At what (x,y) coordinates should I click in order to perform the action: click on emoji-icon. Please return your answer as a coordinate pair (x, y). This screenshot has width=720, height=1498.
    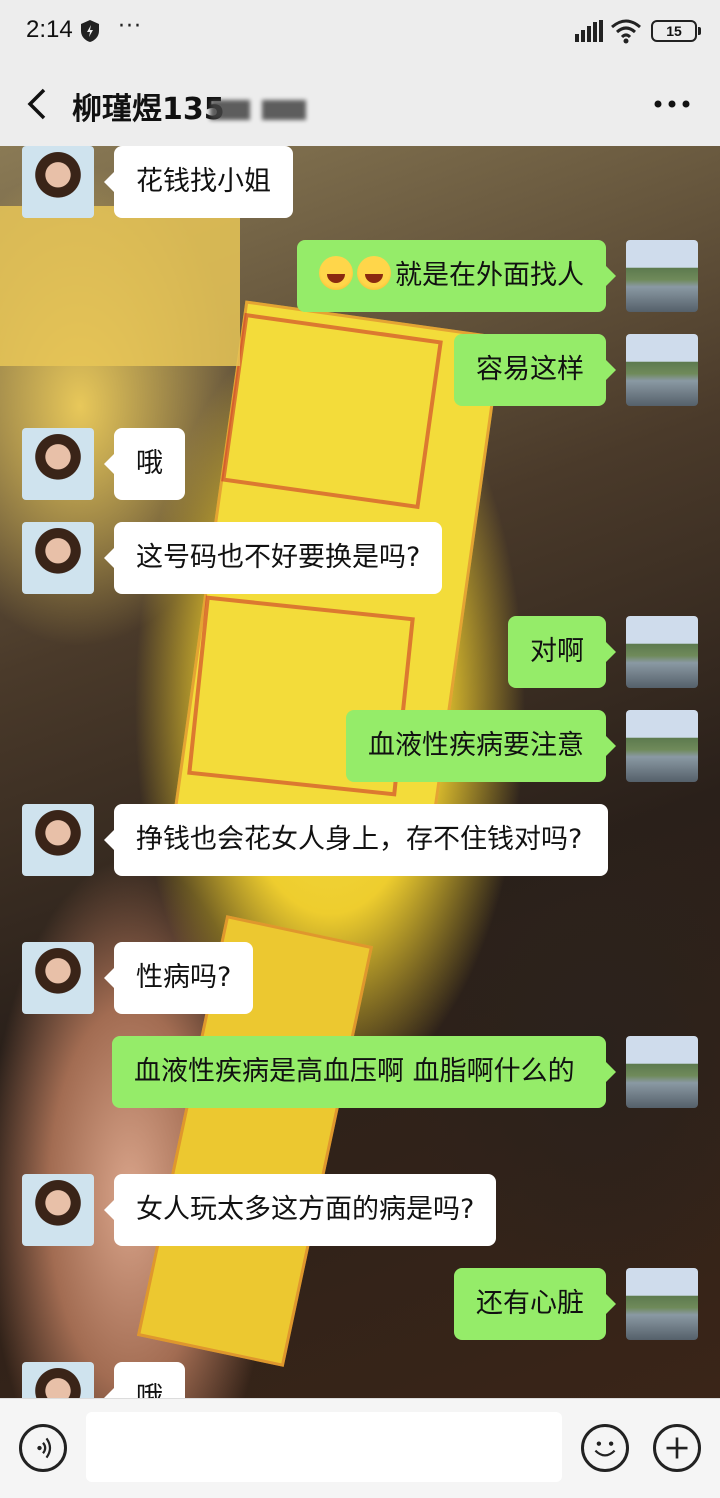
    Looking at the image, I should click on (605, 1448).